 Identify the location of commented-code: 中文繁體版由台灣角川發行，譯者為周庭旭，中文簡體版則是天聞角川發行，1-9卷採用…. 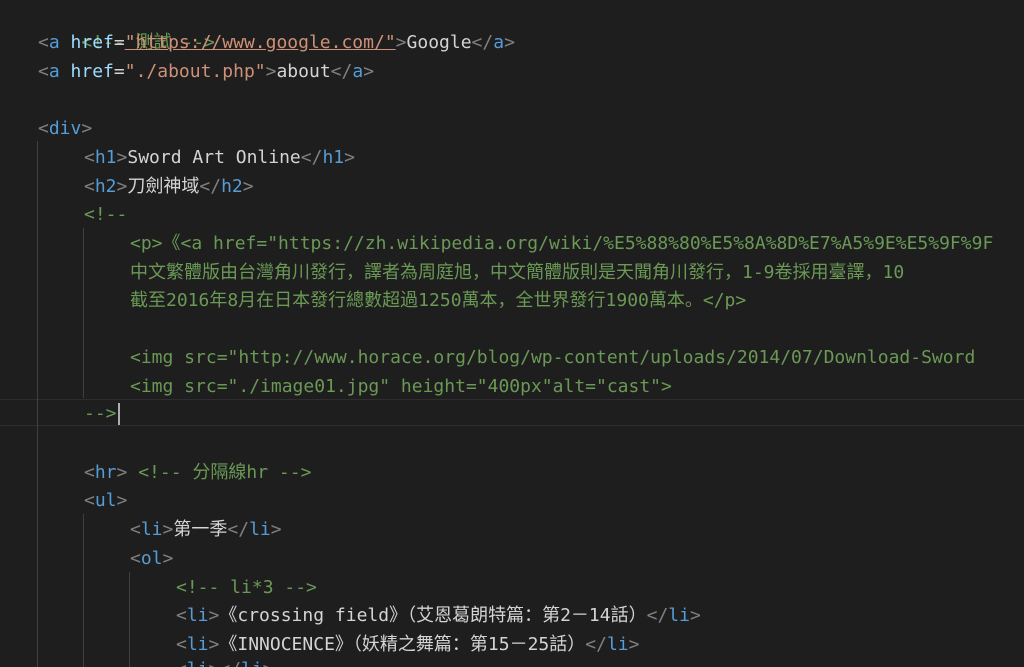
(517, 272).